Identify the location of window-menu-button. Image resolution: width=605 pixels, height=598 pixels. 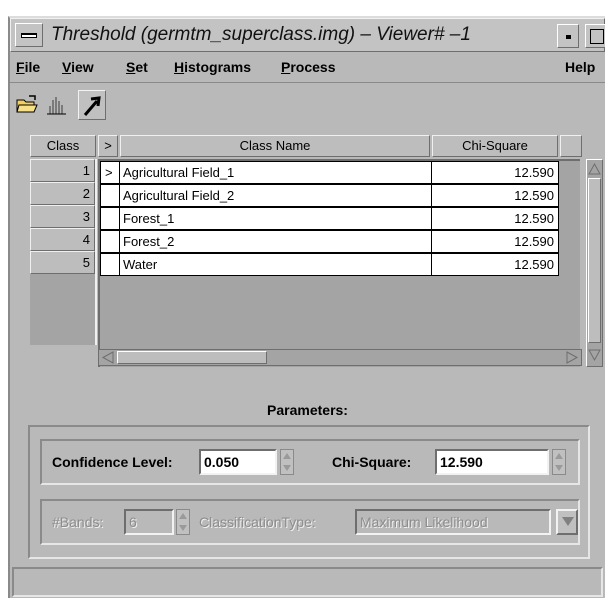
(29, 35).